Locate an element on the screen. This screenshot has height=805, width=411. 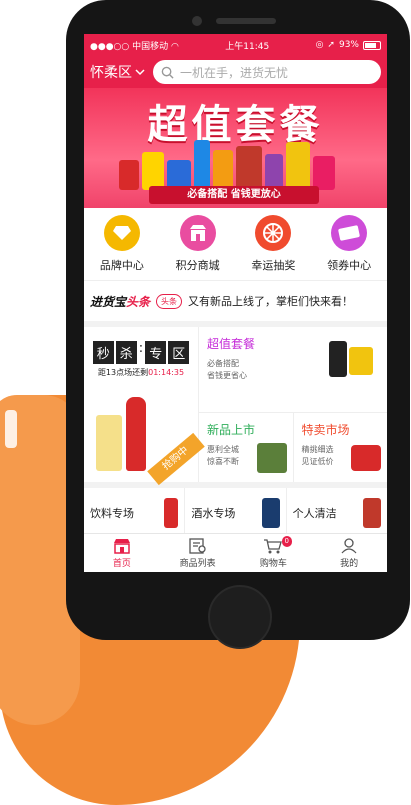
thumb-nail is located at coordinates (11, 429).